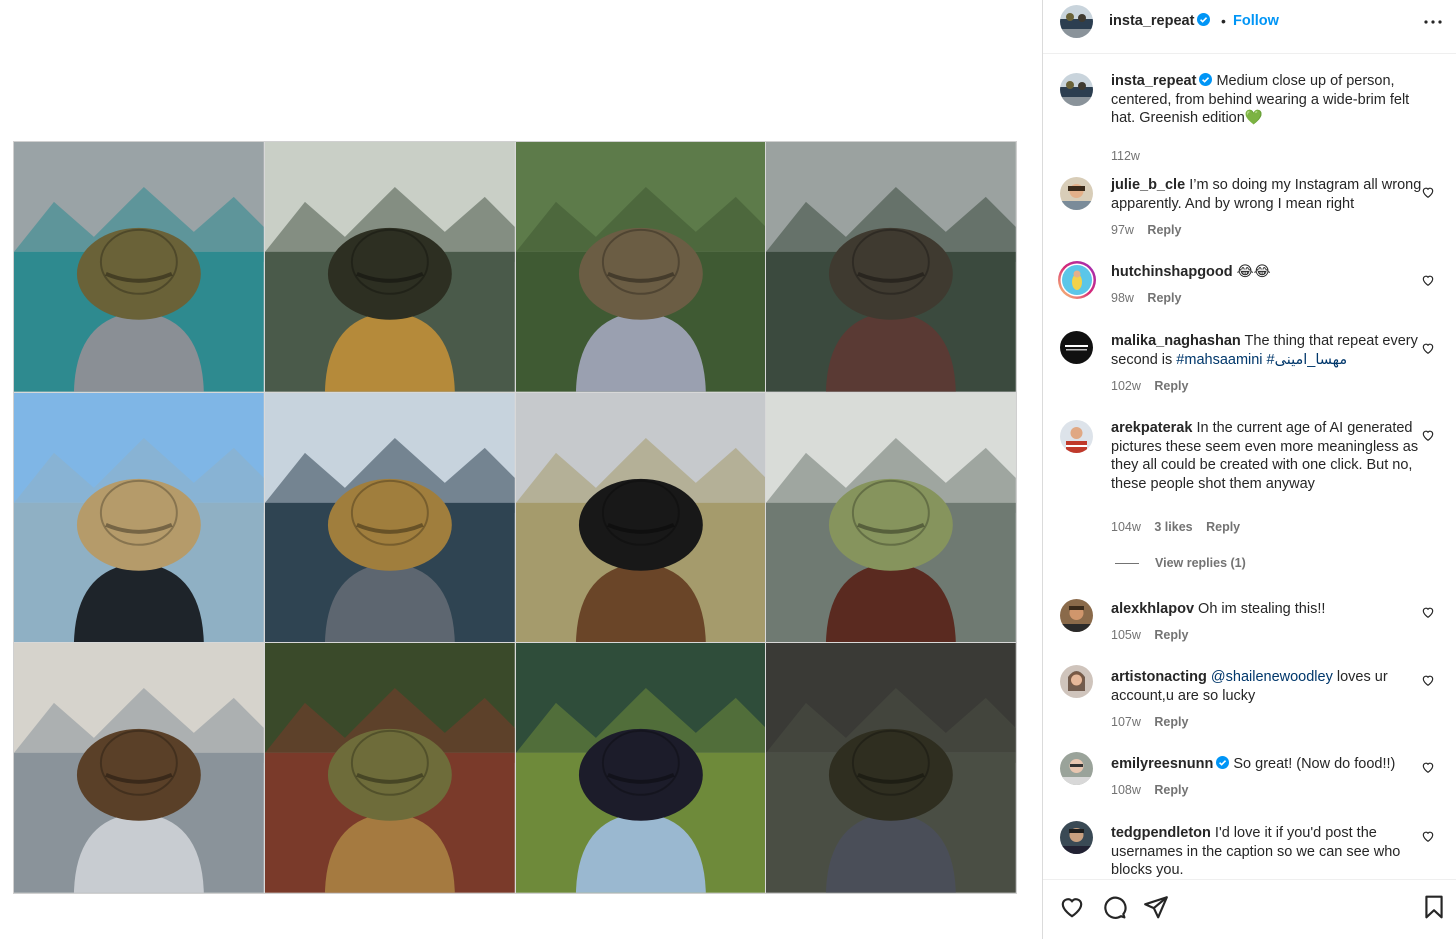  Describe the element at coordinates (1148, 185) in the screenshot. I see `comment-username: julie_b_cle` at that location.